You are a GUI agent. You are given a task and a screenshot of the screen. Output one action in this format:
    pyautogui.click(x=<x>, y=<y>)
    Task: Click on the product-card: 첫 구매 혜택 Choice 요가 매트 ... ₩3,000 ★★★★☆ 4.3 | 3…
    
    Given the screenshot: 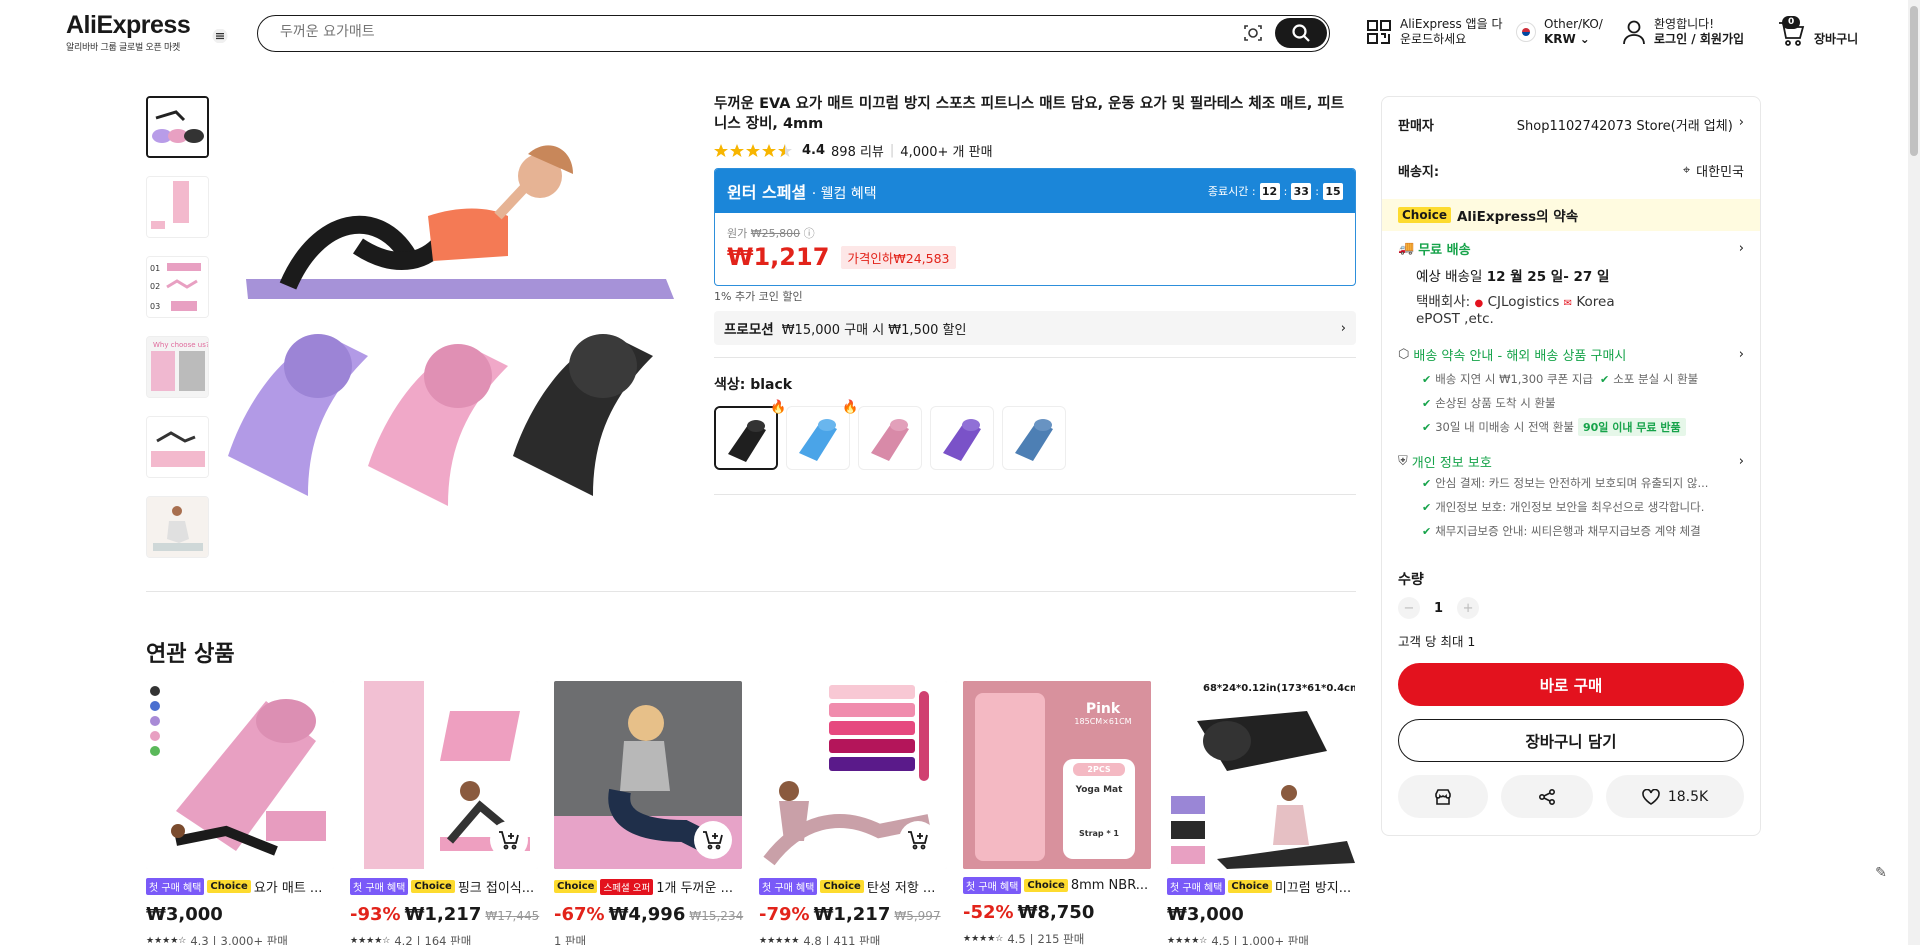 What is the action you would take?
    pyautogui.click(x=240, y=813)
    